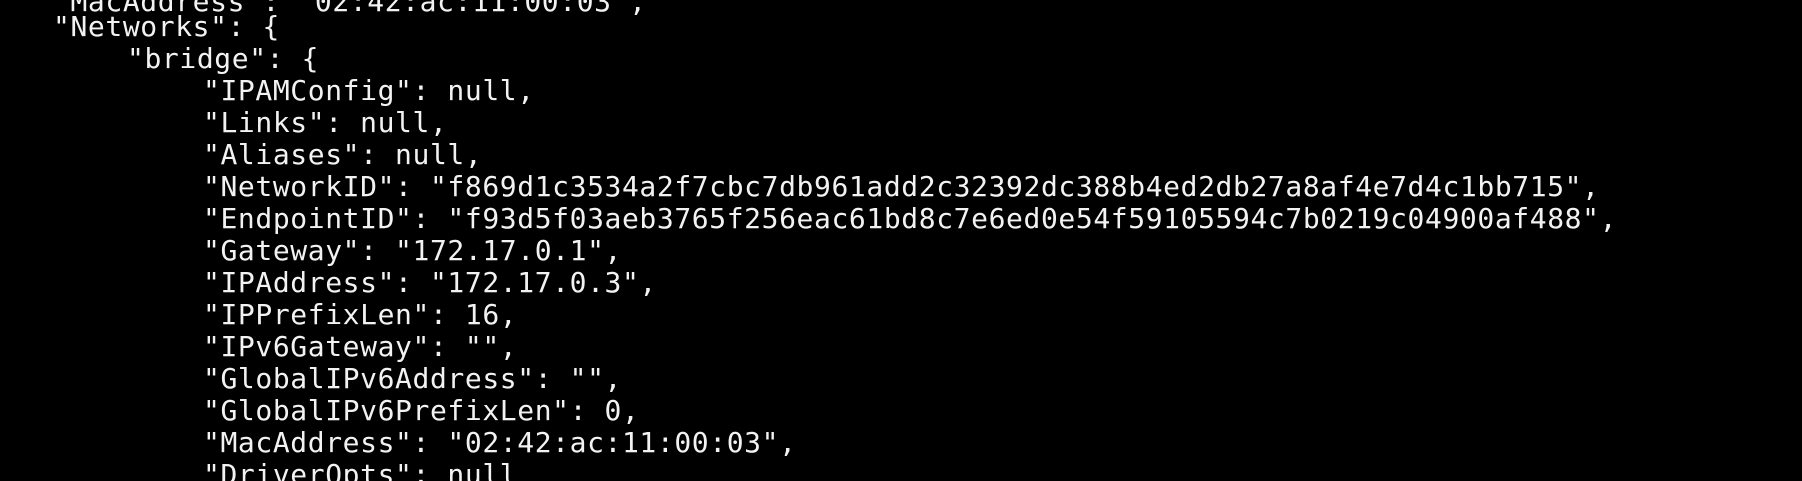  What do you see at coordinates (166, 26) in the screenshot?
I see `terminal-line-networks: "Networks": {` at bounding box center [166, 26].